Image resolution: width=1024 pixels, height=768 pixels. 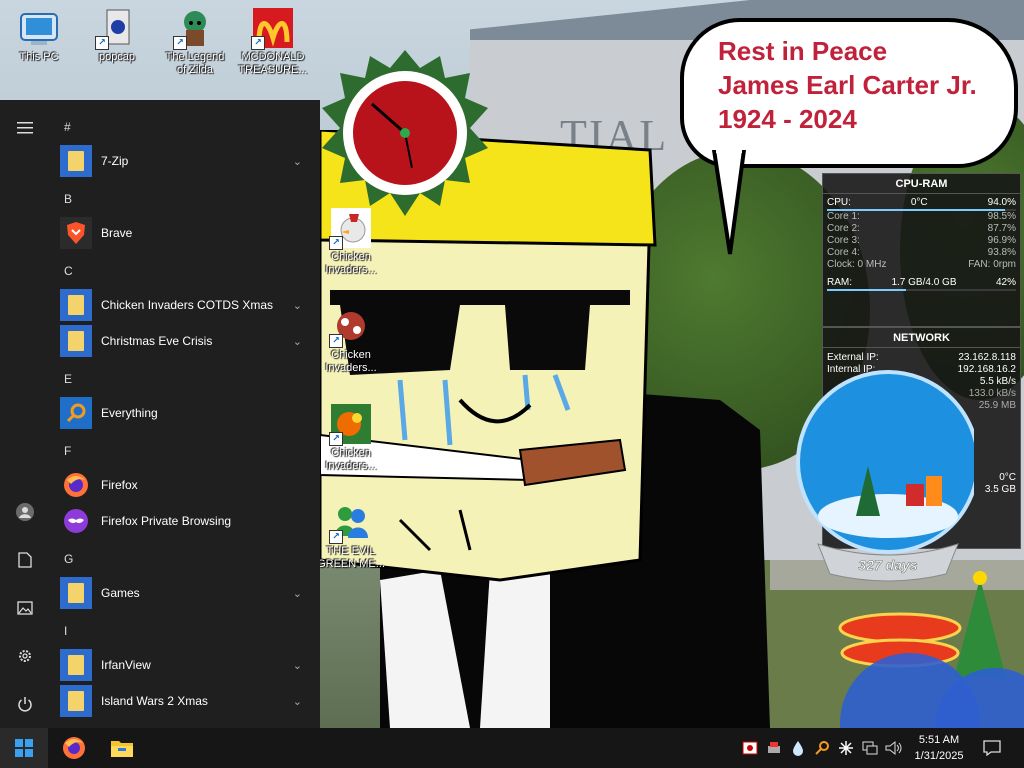 What do you see at coordinates (166, 521) in the screenshot?
I see `app-label: Firefox Private Browsing` at bounding box center [166, 521].